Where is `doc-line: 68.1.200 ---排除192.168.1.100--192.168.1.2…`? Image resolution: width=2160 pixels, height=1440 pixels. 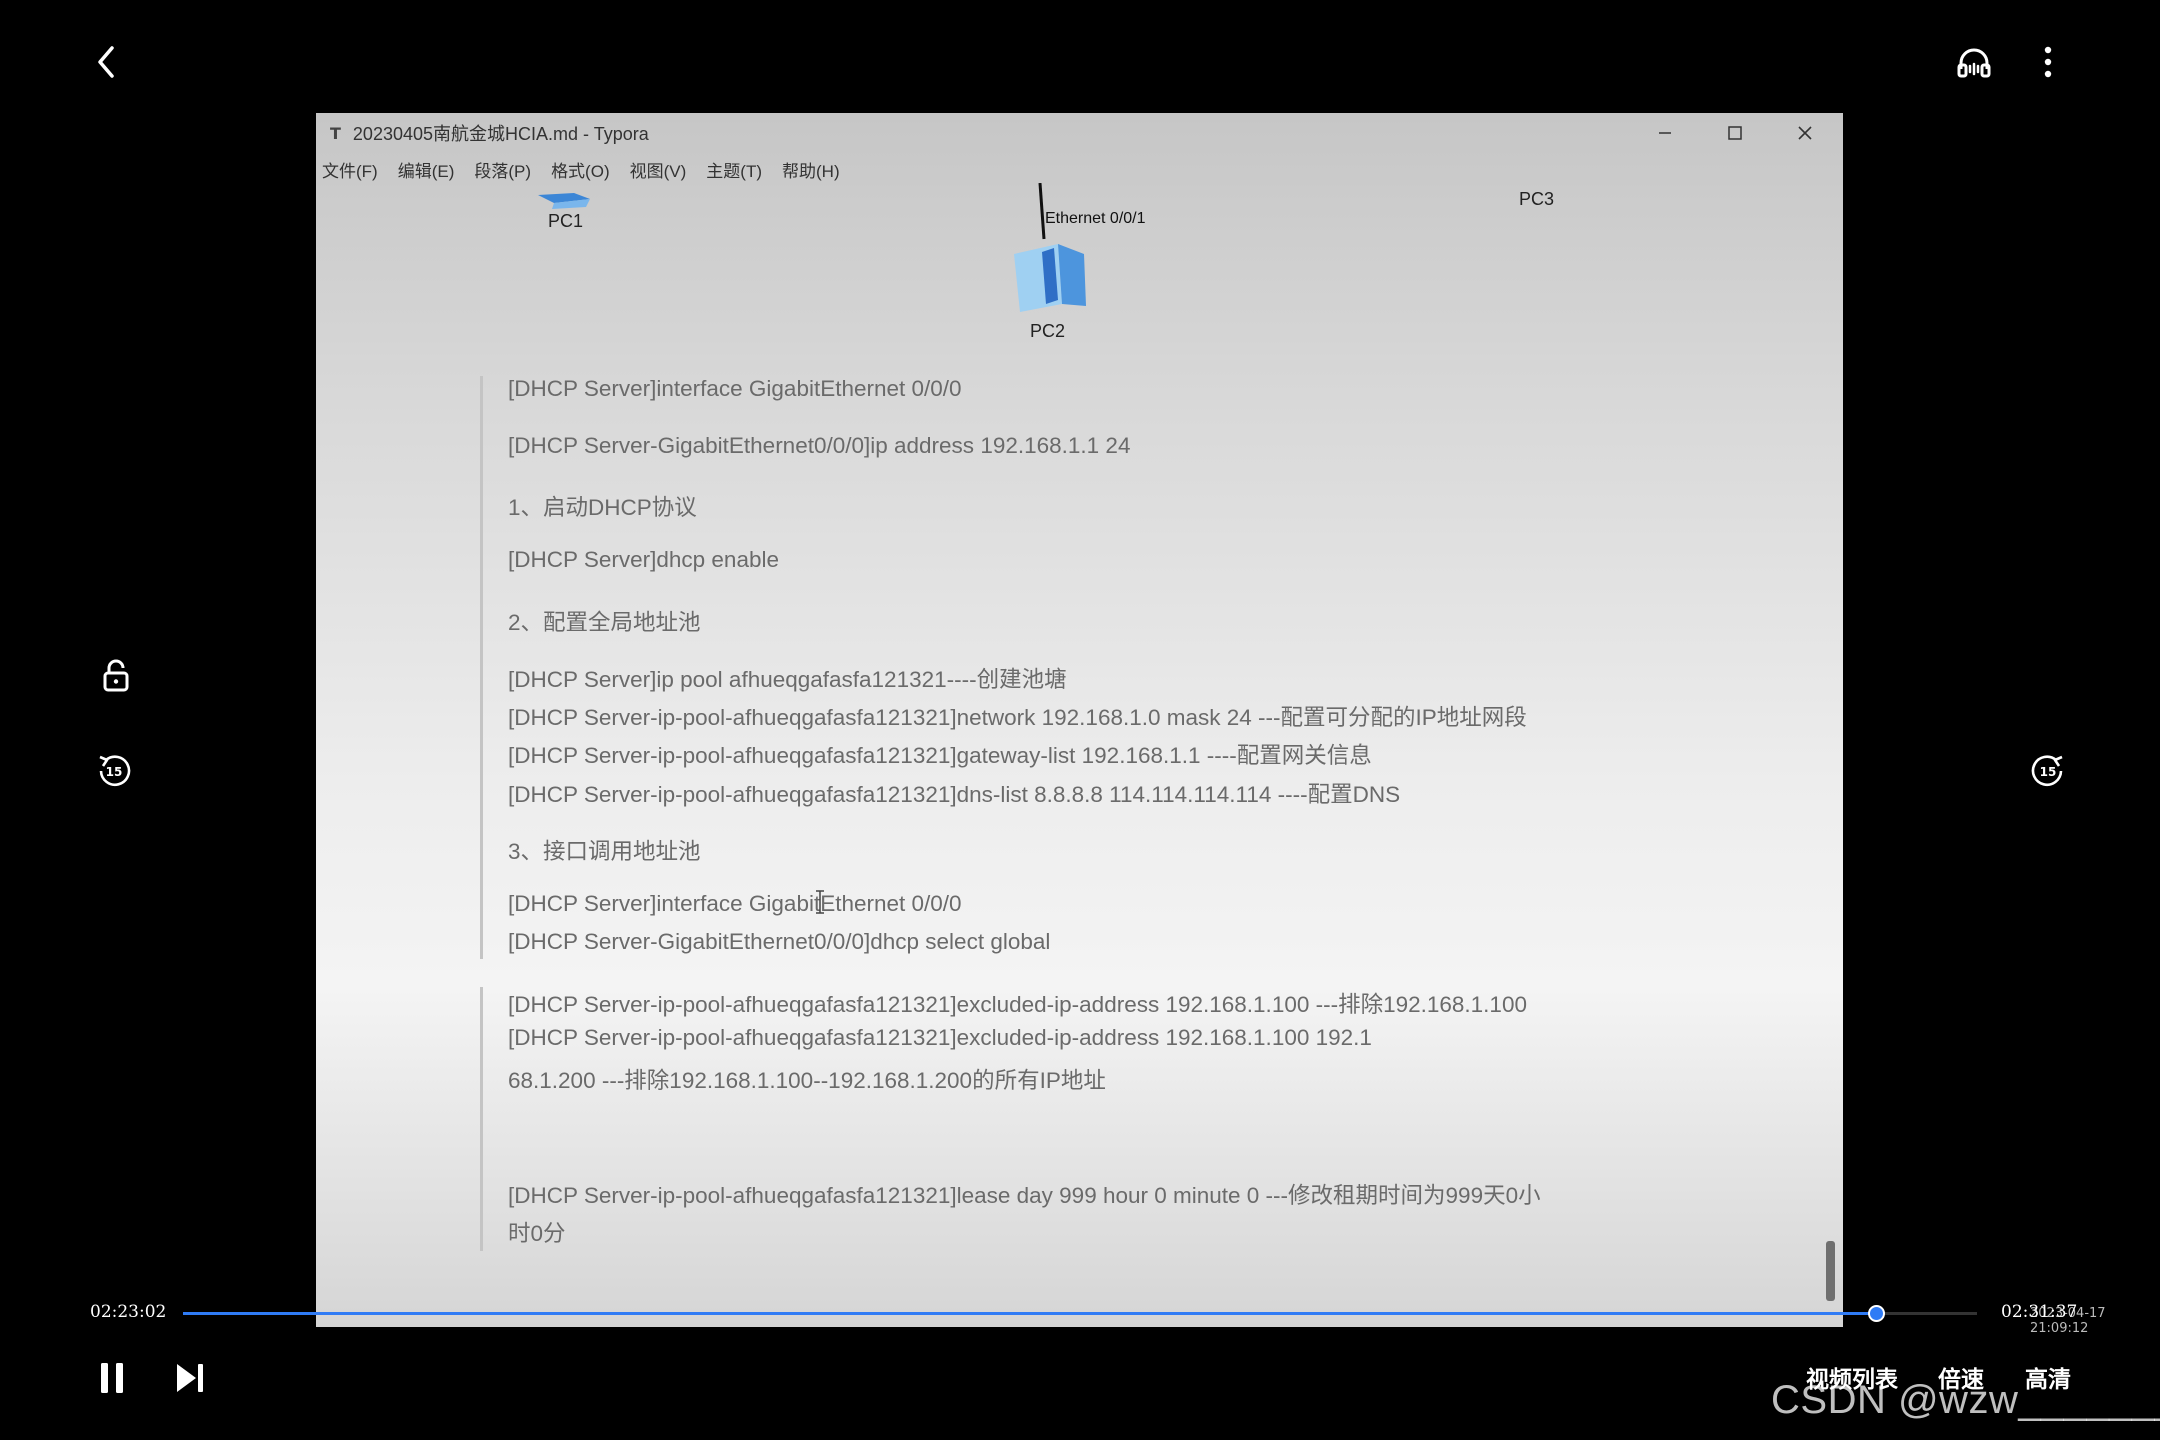
doc-line: 68.1.200 ---排除192.168.1.100--192.168.1.2… is located at coordinates (807, 1080).